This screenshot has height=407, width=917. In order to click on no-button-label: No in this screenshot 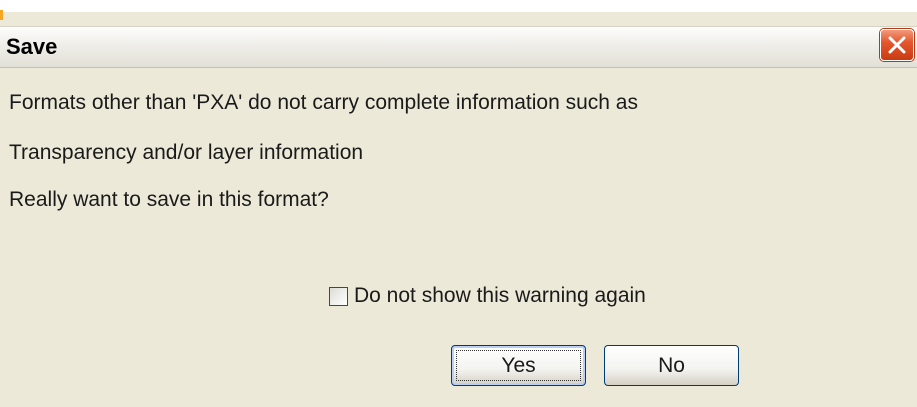, I will do `click(671, 365)`.